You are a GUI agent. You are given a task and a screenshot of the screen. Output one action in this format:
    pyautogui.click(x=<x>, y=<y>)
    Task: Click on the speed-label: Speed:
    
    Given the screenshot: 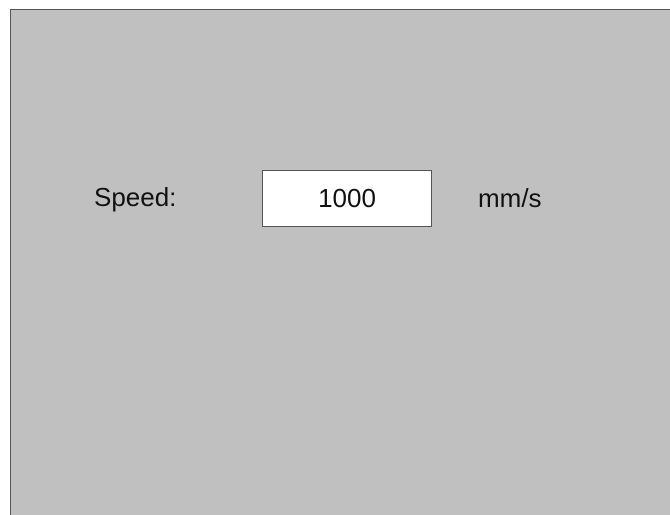 What is the action you would take?
    pyautogui.click(x=135, y=197)
    